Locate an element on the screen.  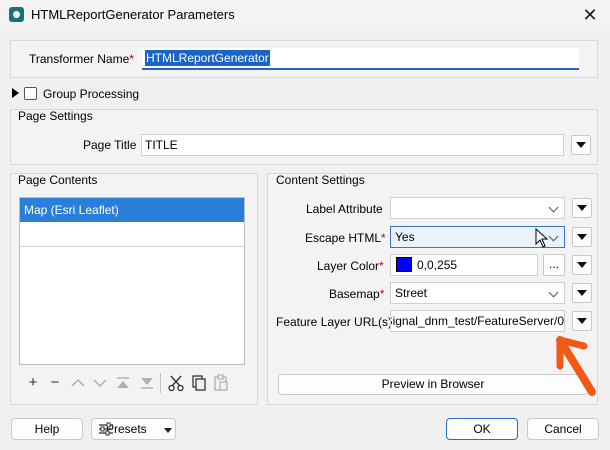
label-attribute-select is located at coordinates (477, 208).